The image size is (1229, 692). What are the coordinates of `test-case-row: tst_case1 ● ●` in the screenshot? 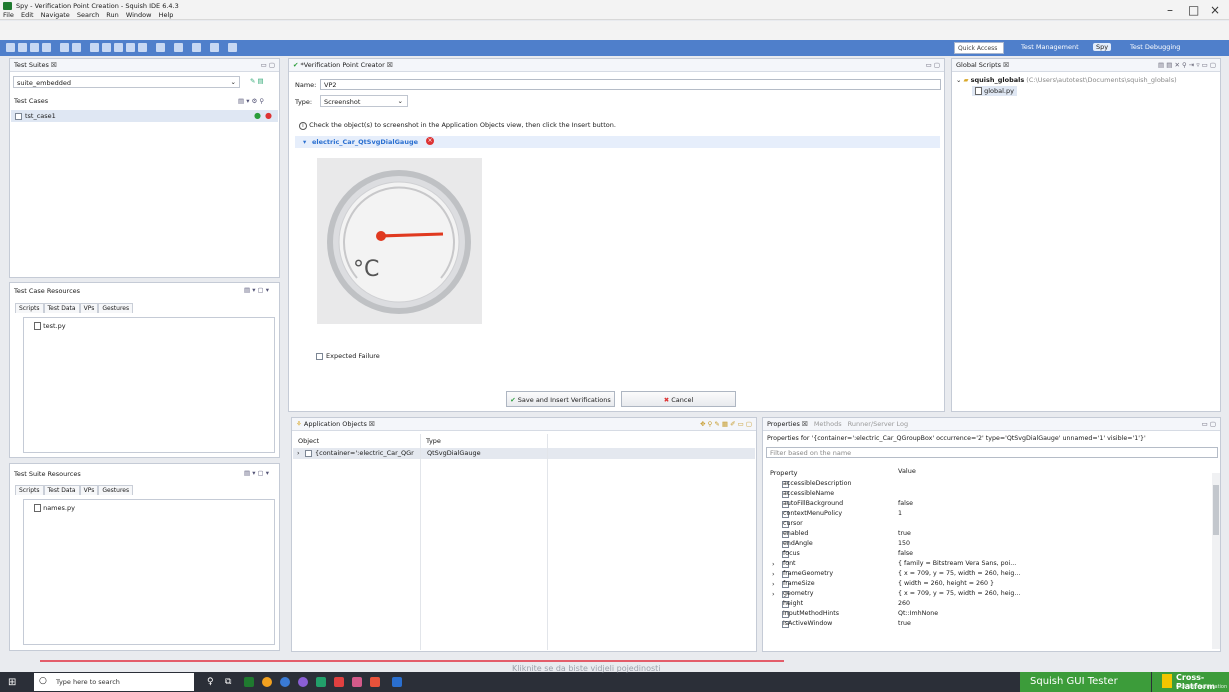 It's located at (144, 116).